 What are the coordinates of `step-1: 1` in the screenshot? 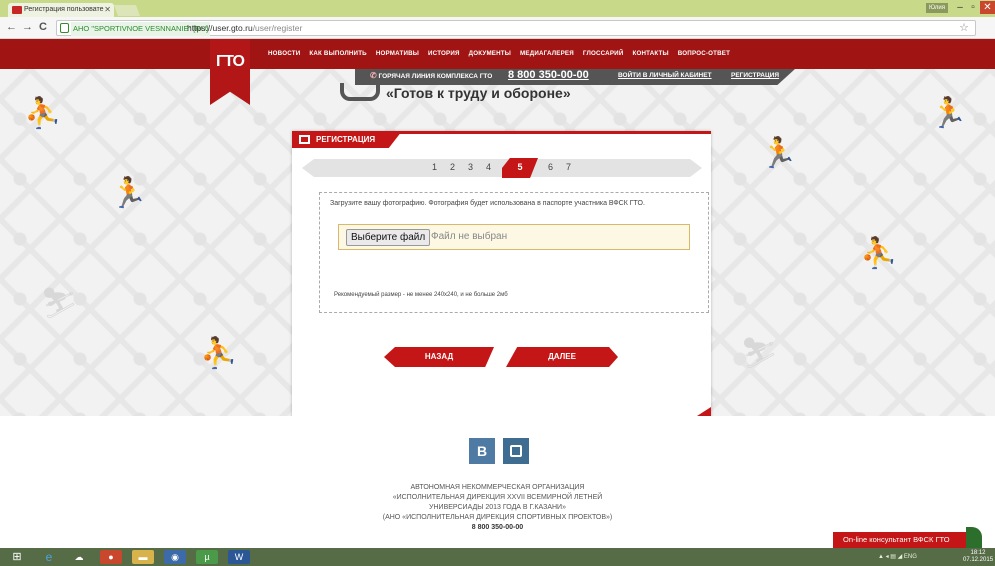 It's located at (434, 167).